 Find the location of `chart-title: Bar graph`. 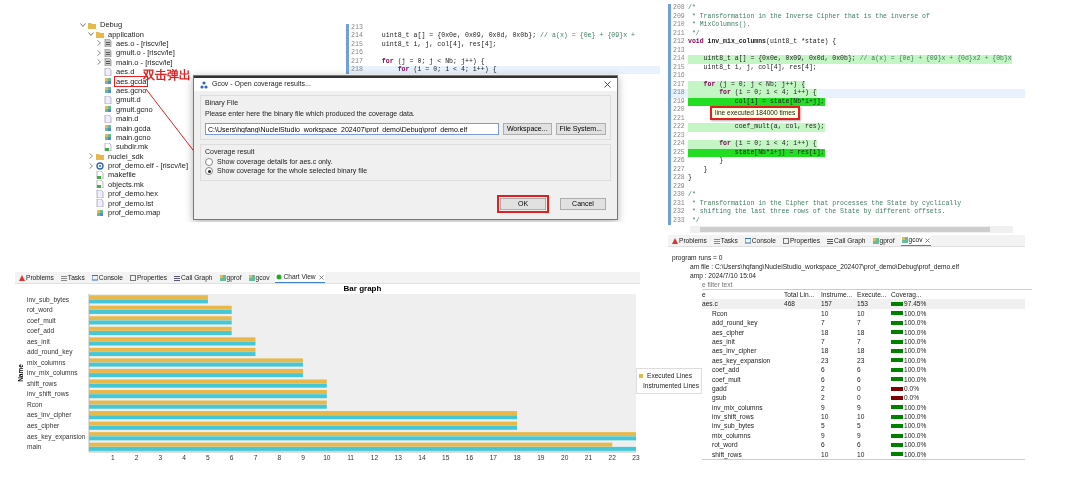

chart-title: Bar graph is located at coordinates (362, 288).